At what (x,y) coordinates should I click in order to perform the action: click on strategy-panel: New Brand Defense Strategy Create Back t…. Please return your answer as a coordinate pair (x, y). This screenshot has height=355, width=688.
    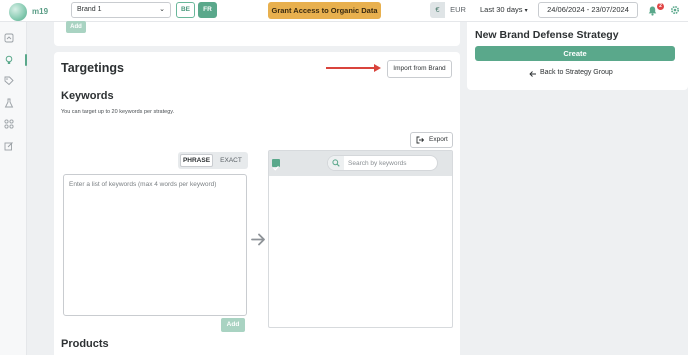
    Looking at the image, I should click on (577, 56).